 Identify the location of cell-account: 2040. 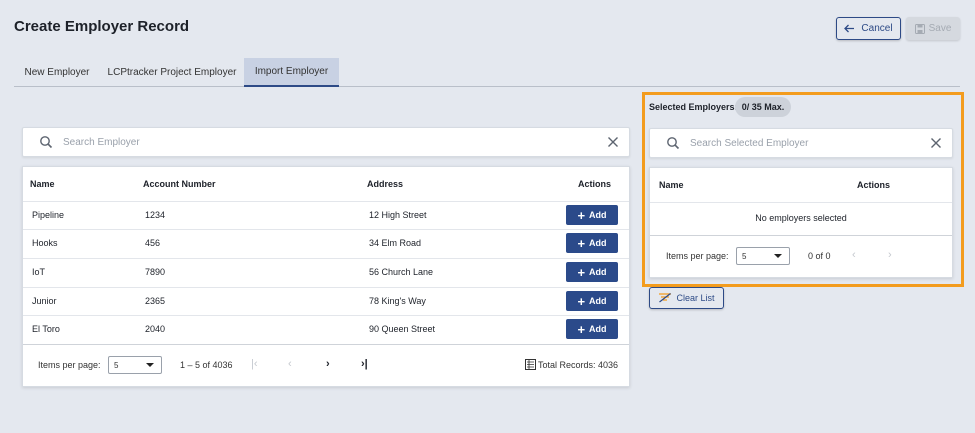
(155, 329).